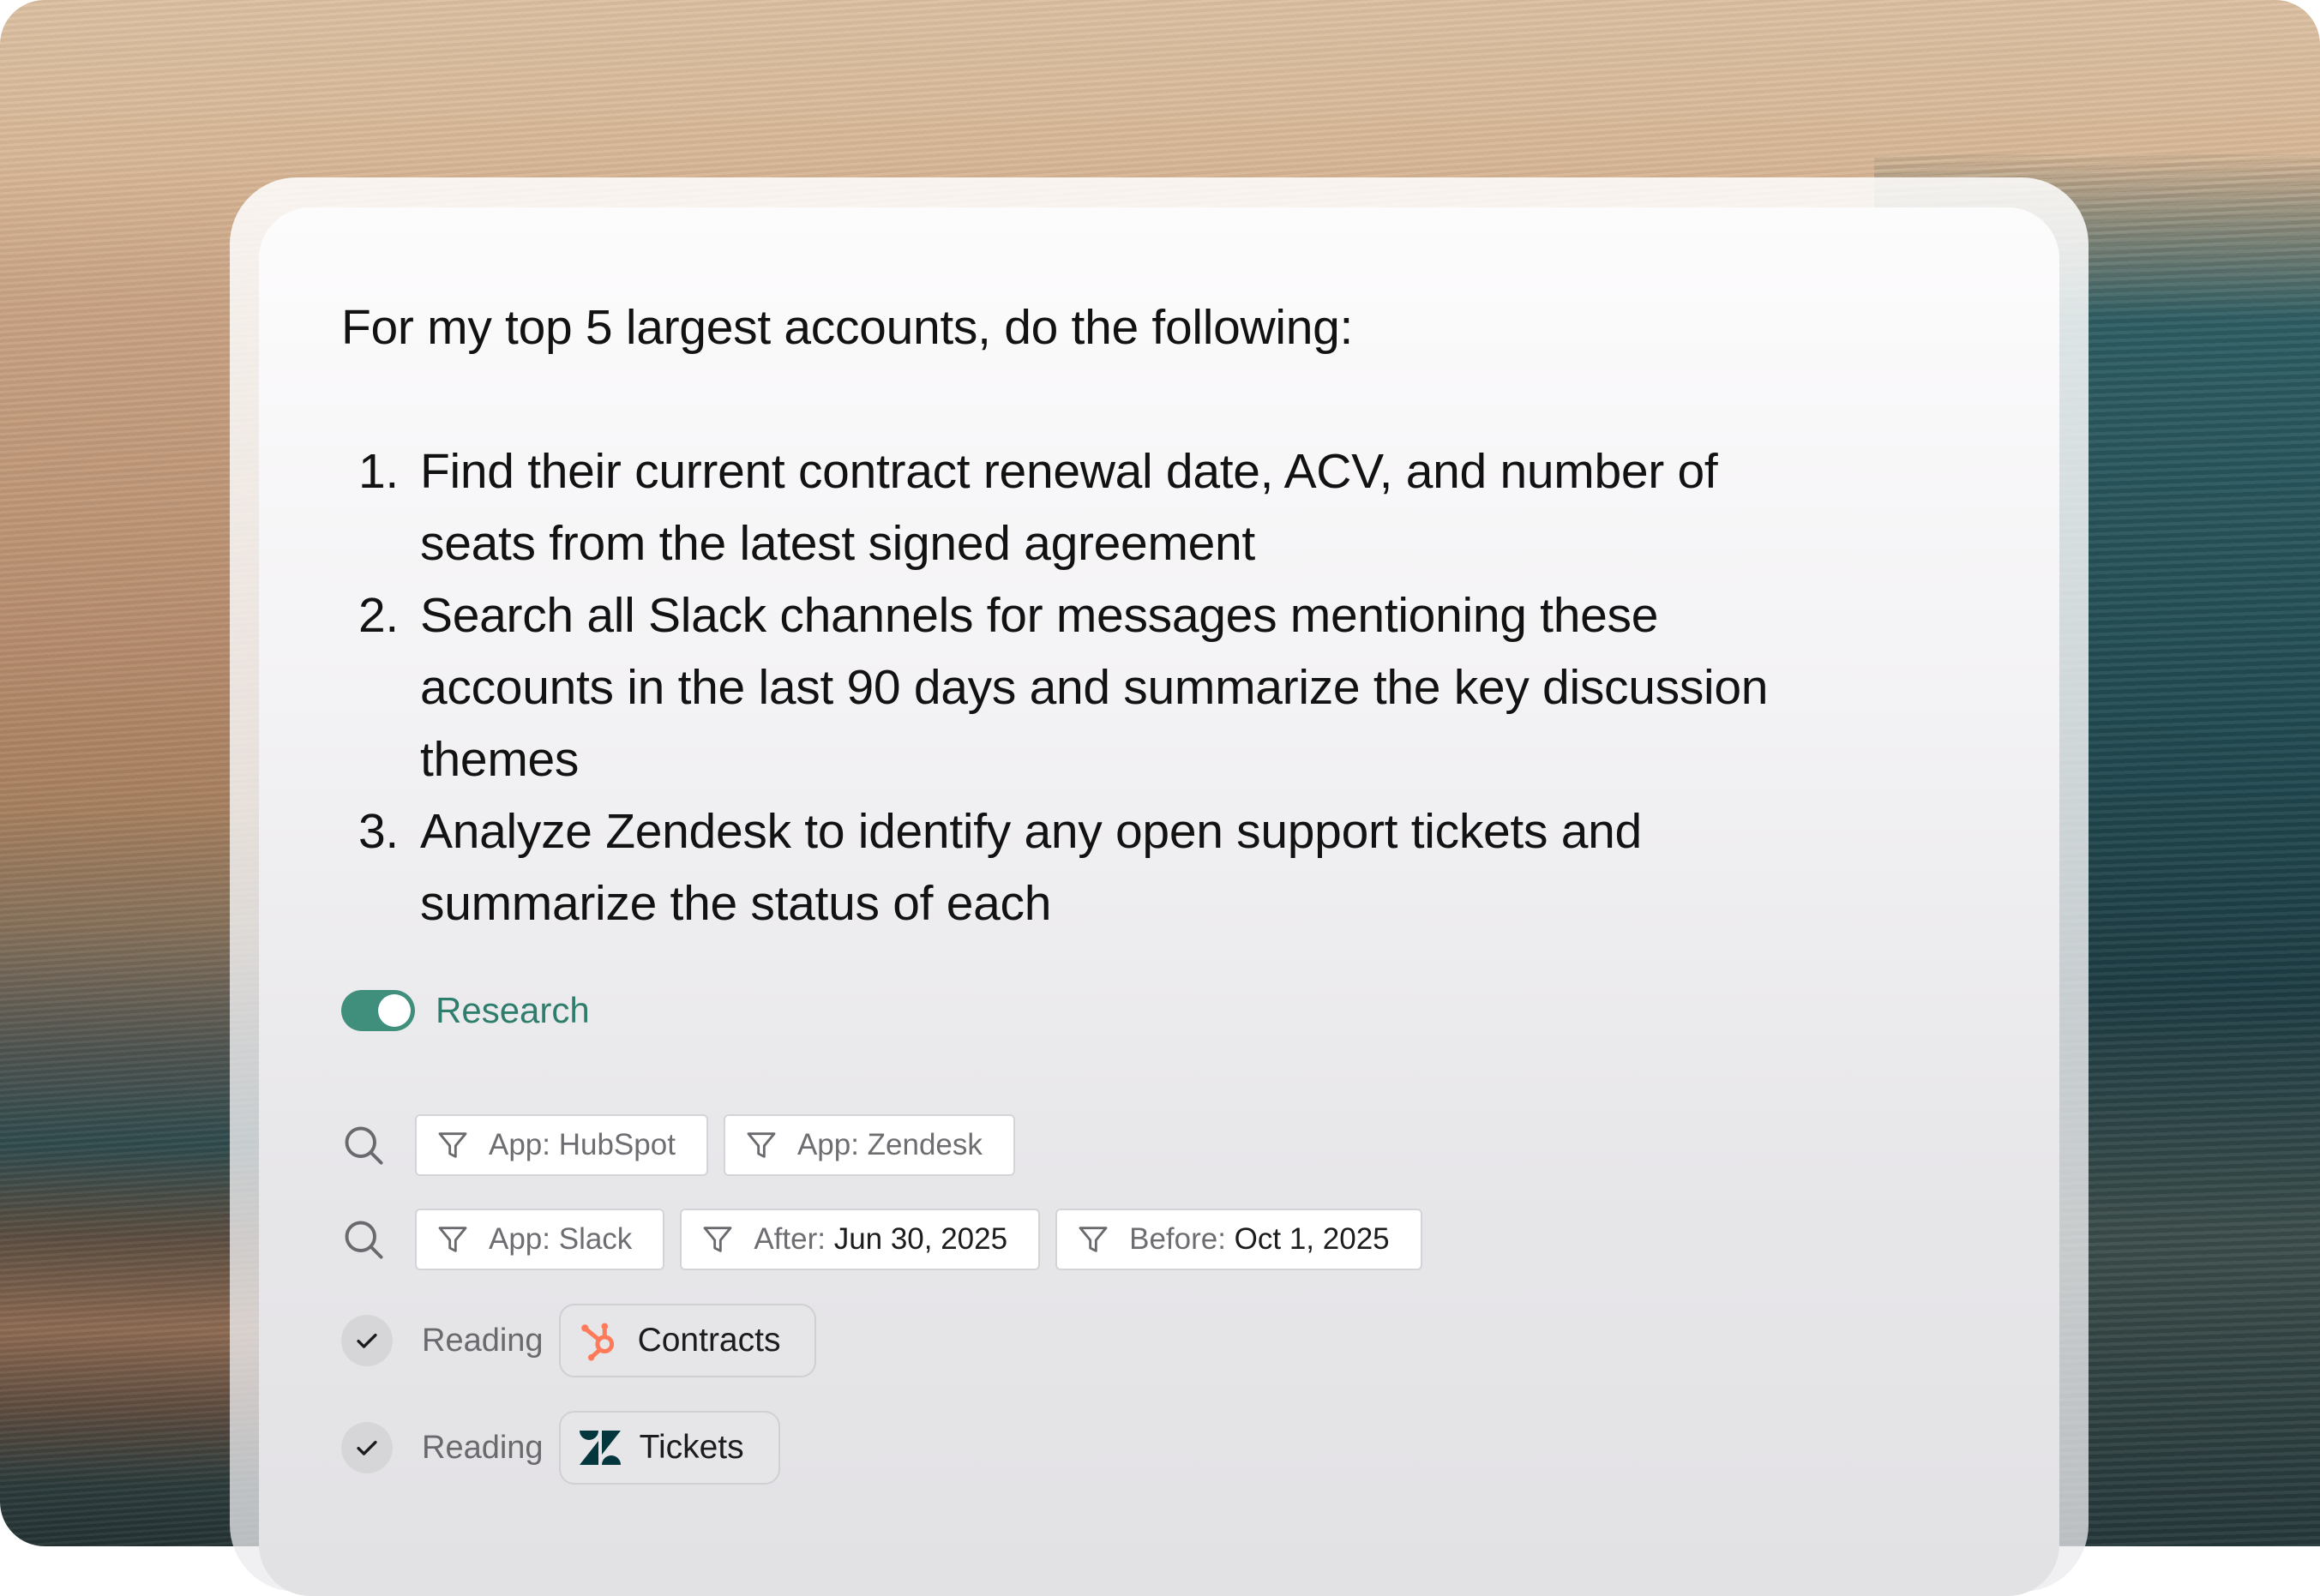 The height and width of the screenshot is (1596, 2320). What do you see at coordinates (794, 1239) in the screenshot?
I see `filter-key: After:` at bounding box center [794, 1239].